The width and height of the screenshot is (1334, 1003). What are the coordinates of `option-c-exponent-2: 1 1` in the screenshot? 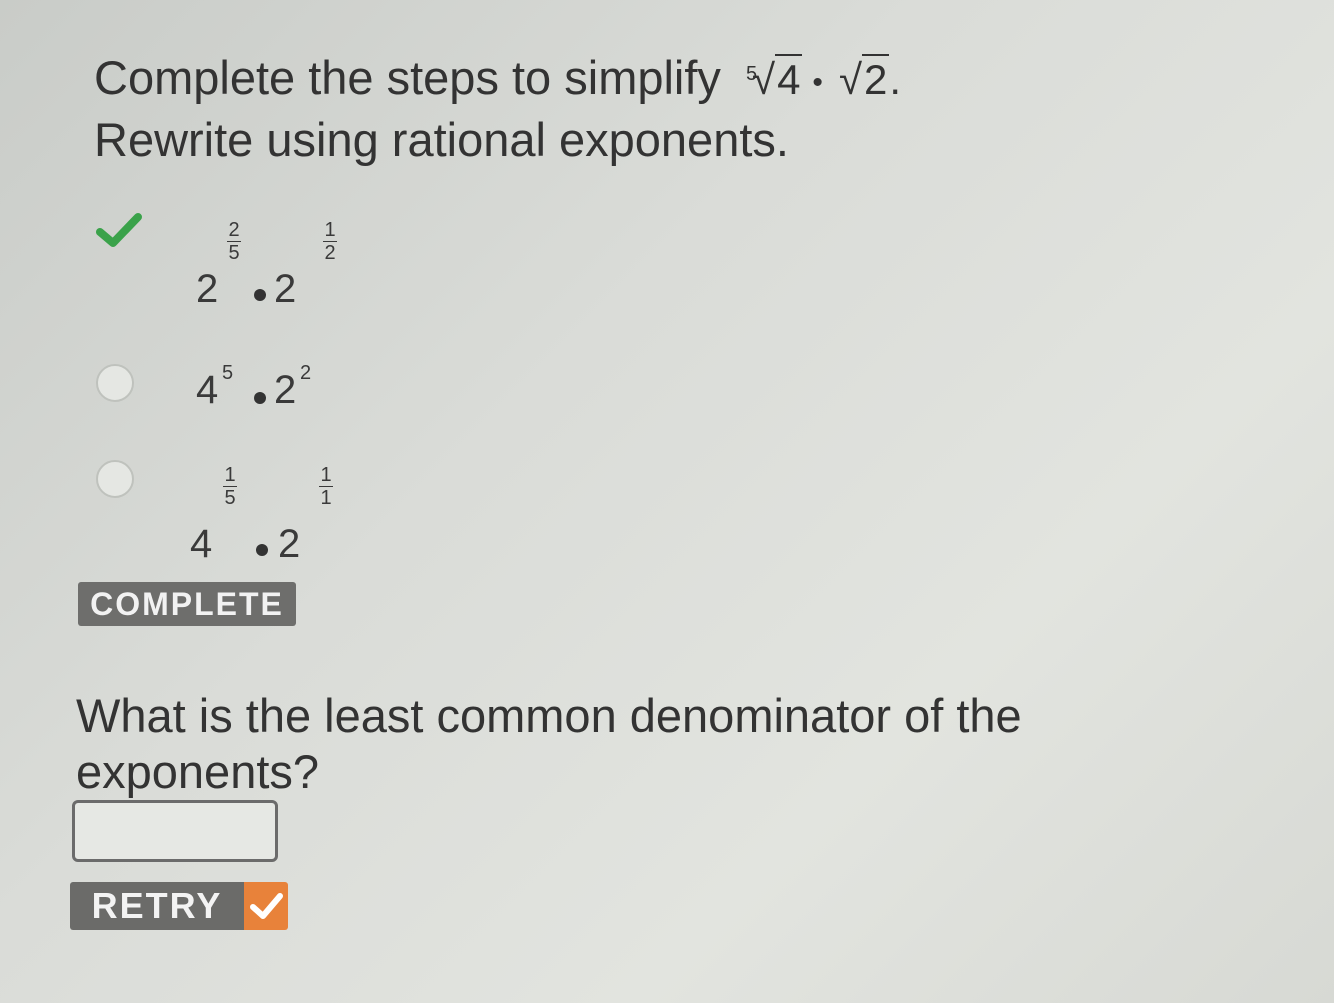 It's located at (326, 486).